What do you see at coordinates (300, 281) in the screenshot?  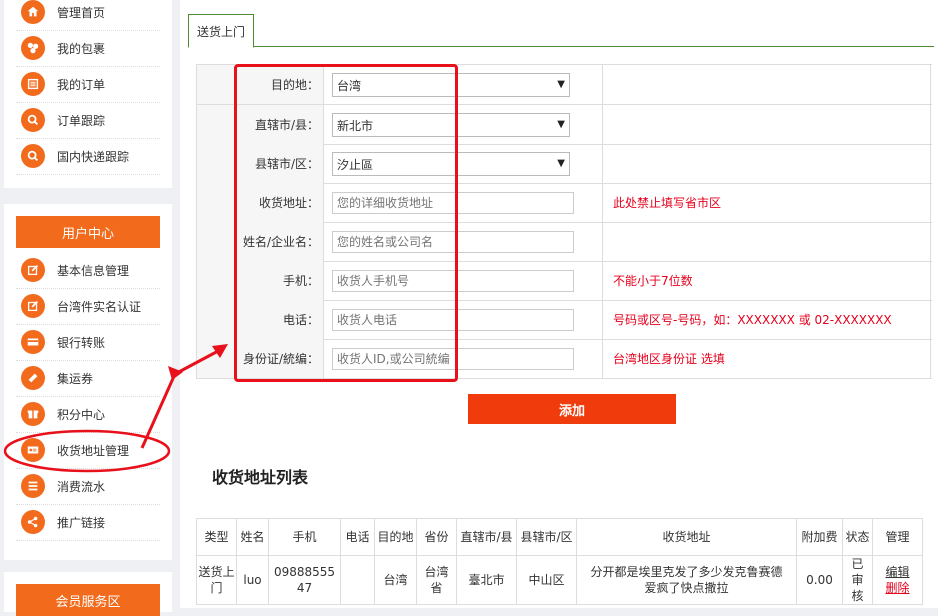 I see `mobile-label: 手机：` at bounding box center [300, 281].